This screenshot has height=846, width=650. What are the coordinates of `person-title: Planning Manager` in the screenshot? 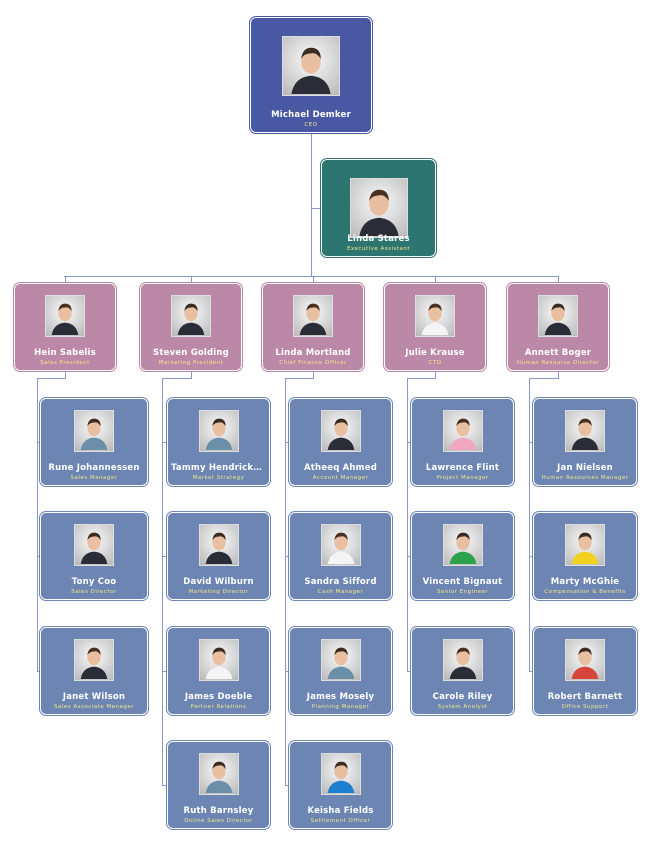 It's located at (340, 707).